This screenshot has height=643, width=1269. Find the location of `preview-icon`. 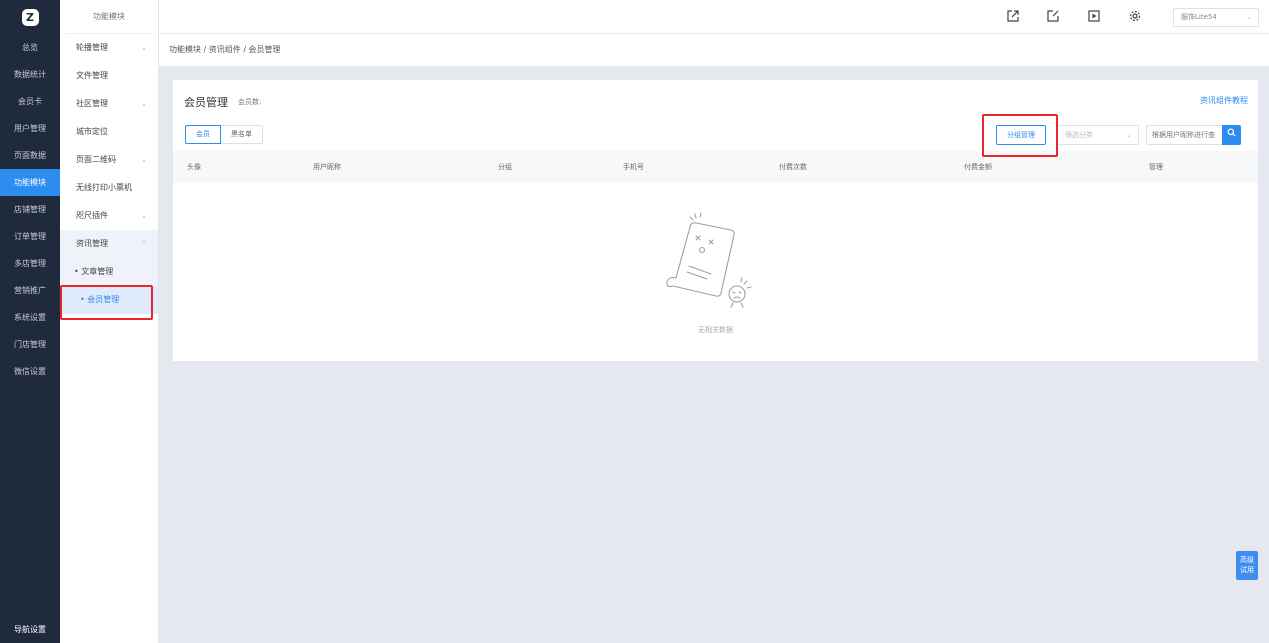

preview-icon is located at coordinates (1094, 16).